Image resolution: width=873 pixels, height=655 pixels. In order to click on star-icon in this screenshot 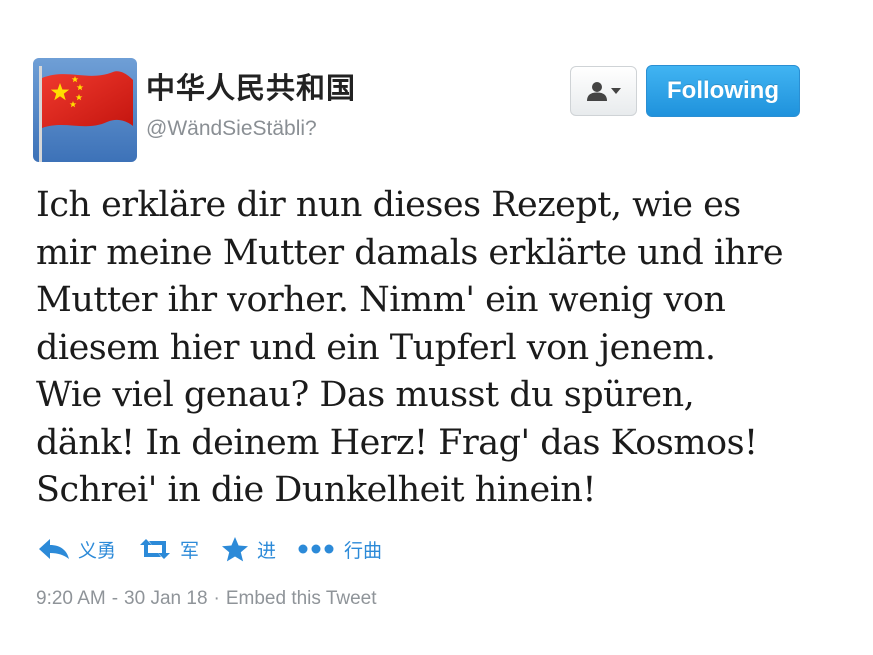, I will do `click(235, 549)`.